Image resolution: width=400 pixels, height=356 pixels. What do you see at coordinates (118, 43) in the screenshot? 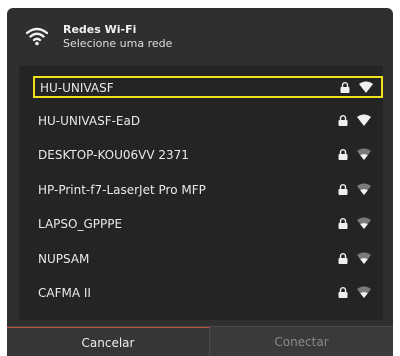
I see `dialog-subtitle: Selecione uma rede` at bounding box center [118, 43].